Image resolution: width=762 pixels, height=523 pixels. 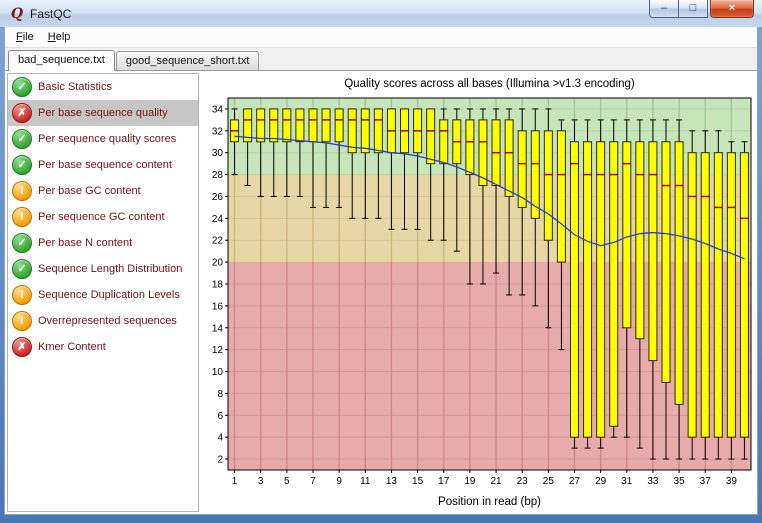 What do you see at coordinates (220, 460) in the screenshot?
I see `y-tick-label: 2` at bounding box center [220, 460].